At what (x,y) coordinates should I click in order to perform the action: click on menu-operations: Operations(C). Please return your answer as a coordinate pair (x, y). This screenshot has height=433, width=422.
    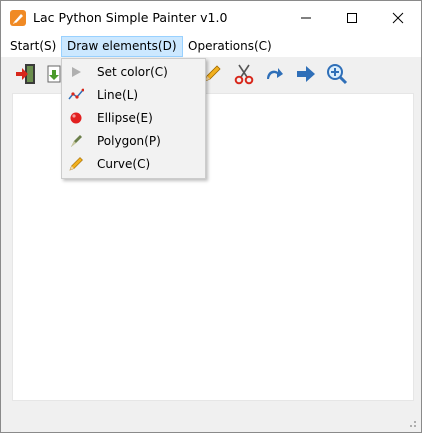
    Looking at the image, I should click on (230, 46).